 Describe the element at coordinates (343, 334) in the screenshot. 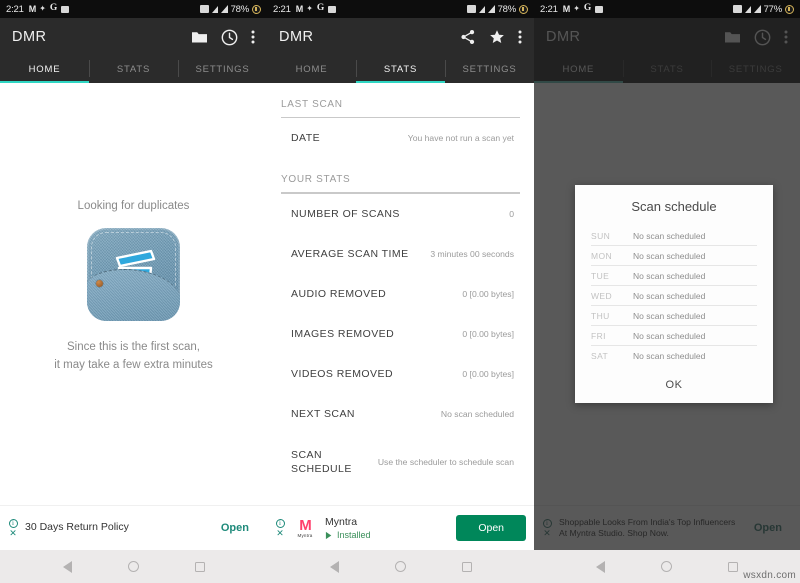

I see `stat-key: IMAGES REMOVED` at that location.